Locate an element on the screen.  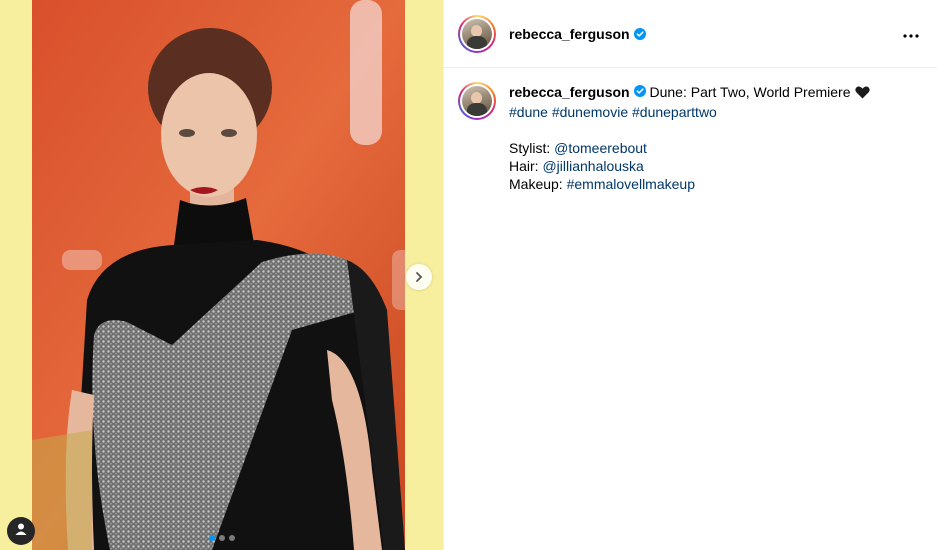
credit-label: Makeup: is located at coordinates (538, 184).